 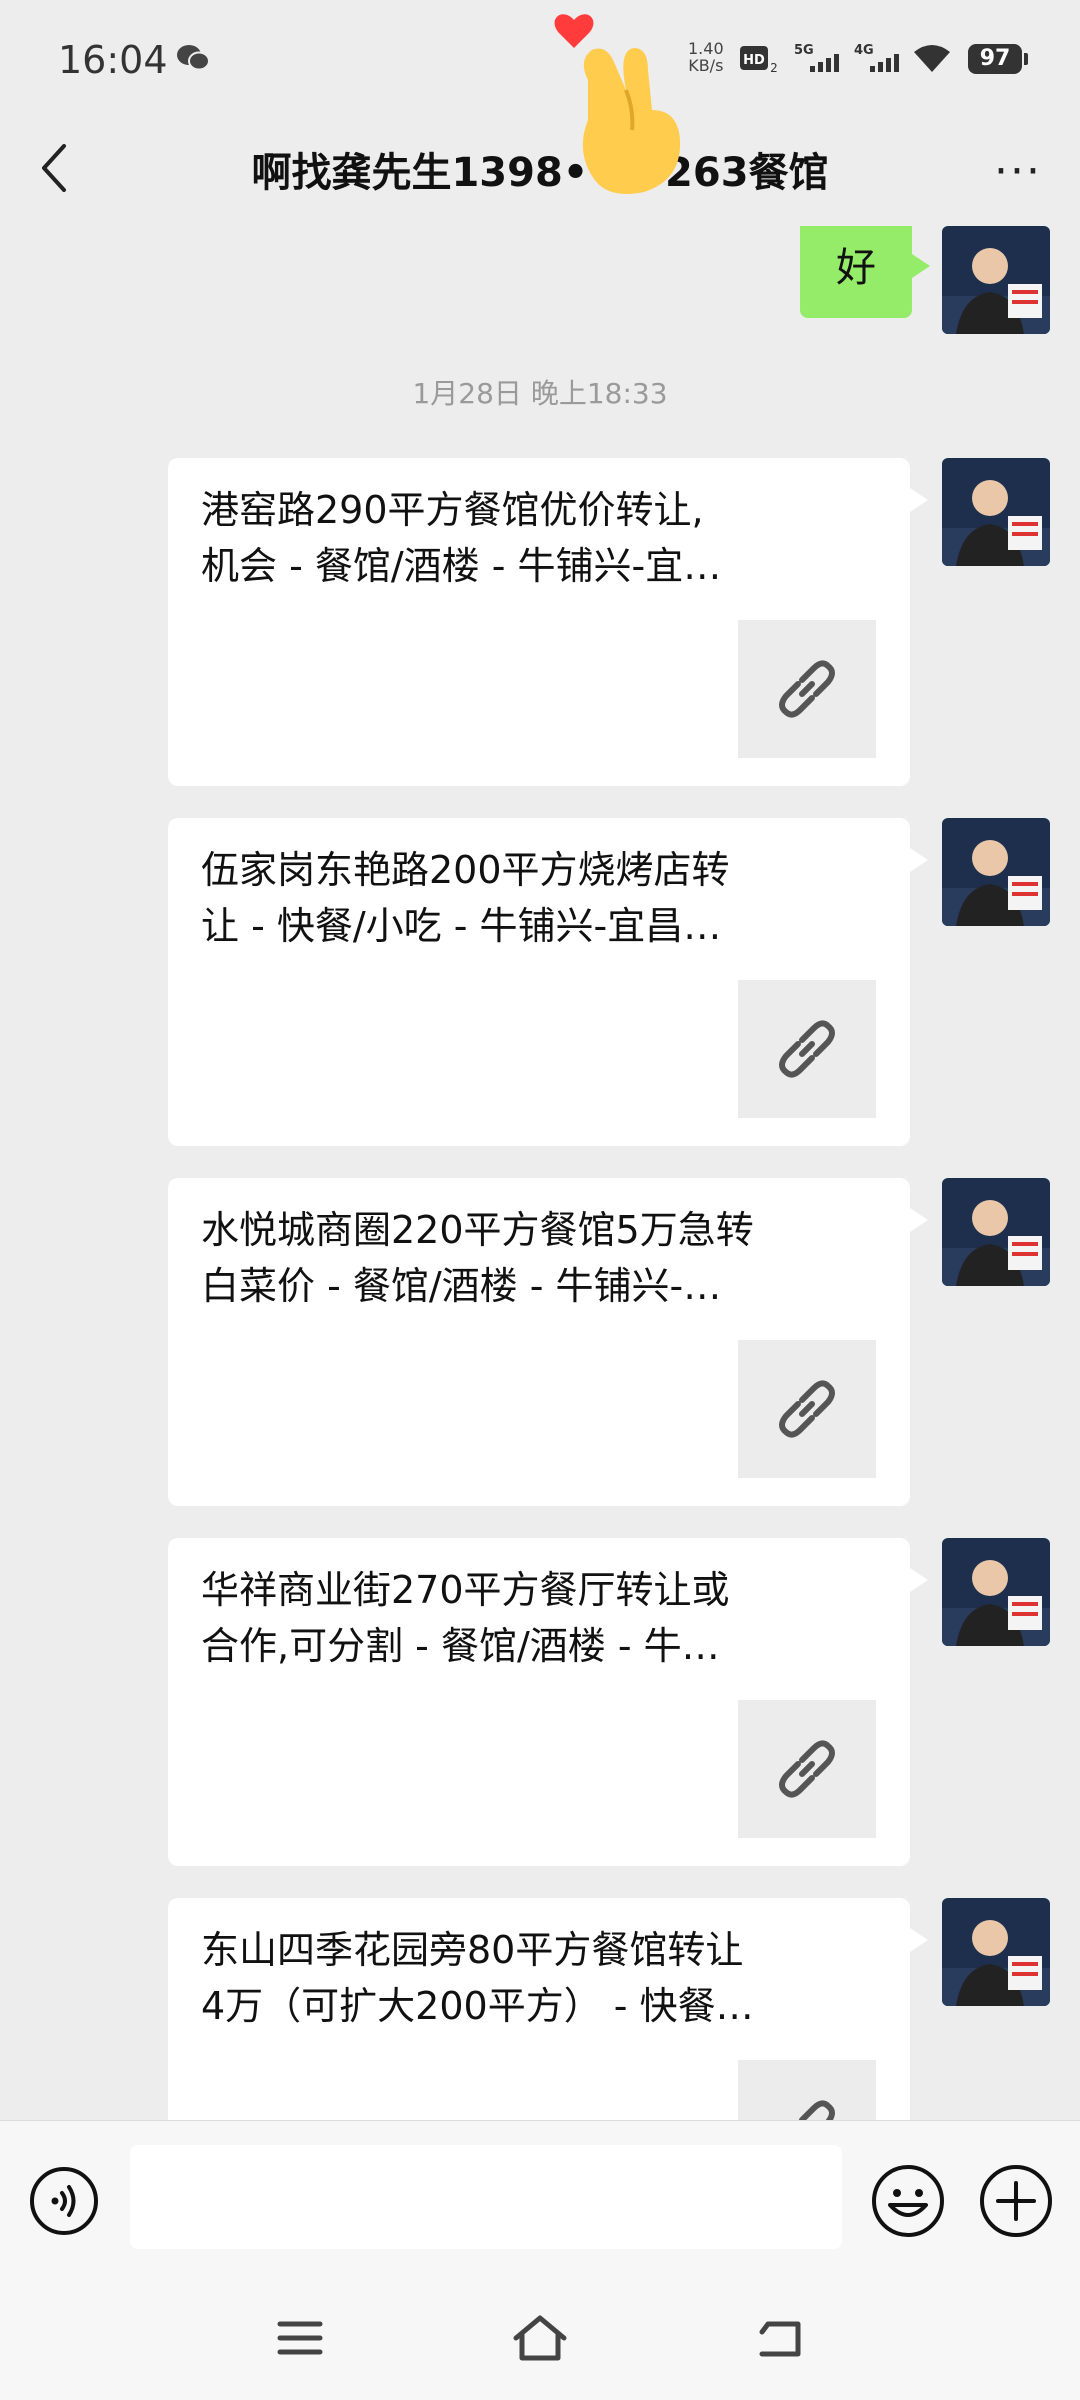 What do you see at coordinates (617, 104) in the screenshot?
I see `finger-heart-emoji-icon` at bounding box center [617, 104].